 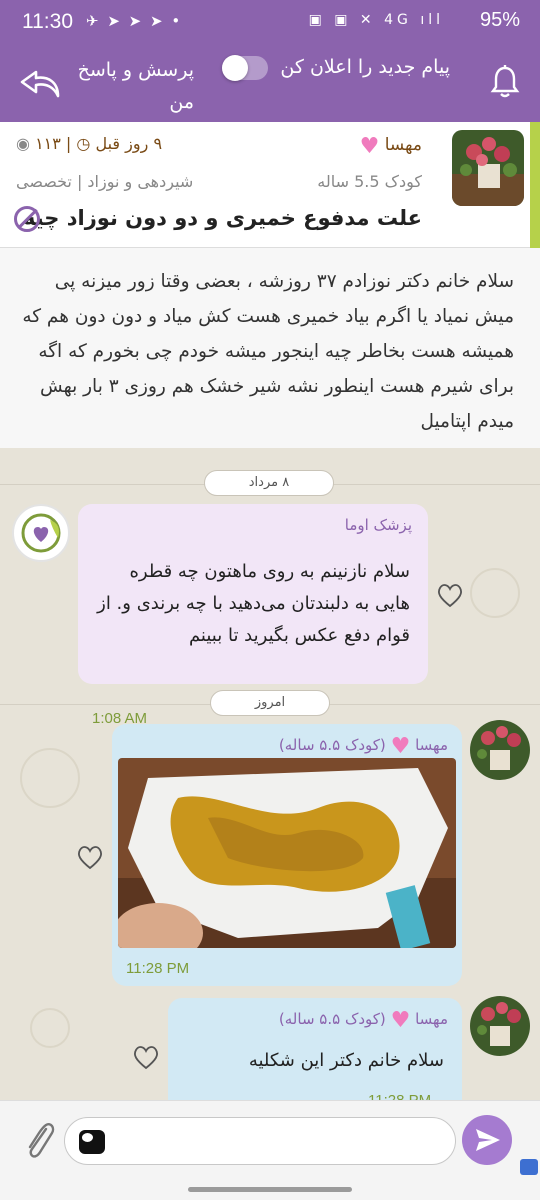 I want to click on view-count: ۱۱۳, so click(x=48, y=143).